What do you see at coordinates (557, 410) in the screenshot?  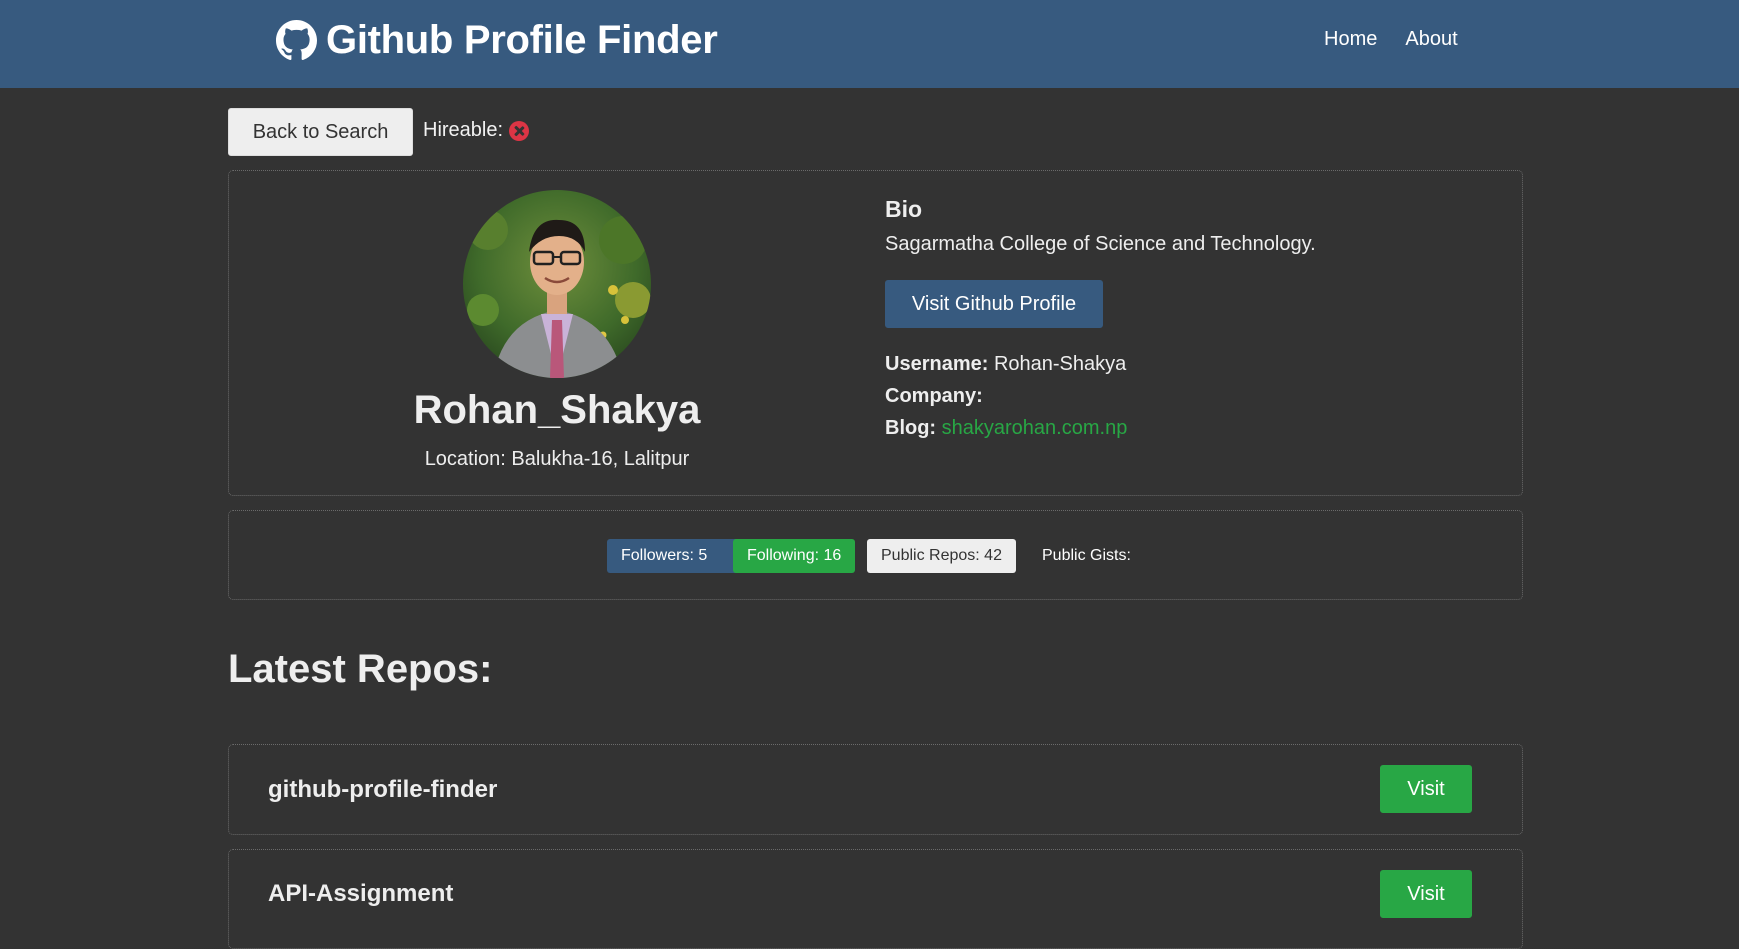 I see `profile-name: Rohan_Shakya` at bounding box center [557, 410].